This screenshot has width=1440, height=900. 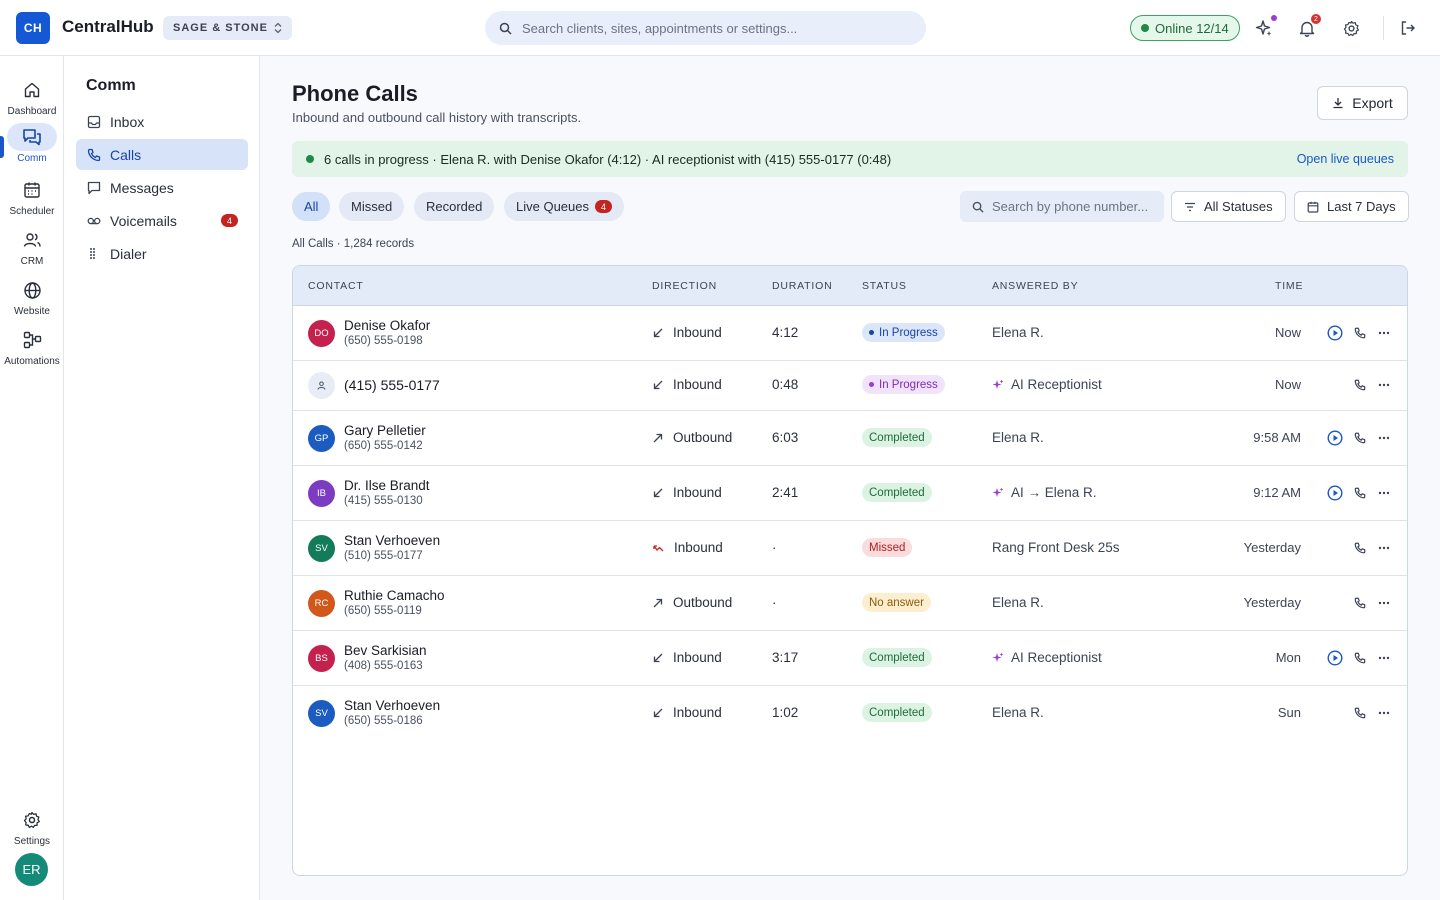 I want to click on global-search-input, so click(x=712, y=28).